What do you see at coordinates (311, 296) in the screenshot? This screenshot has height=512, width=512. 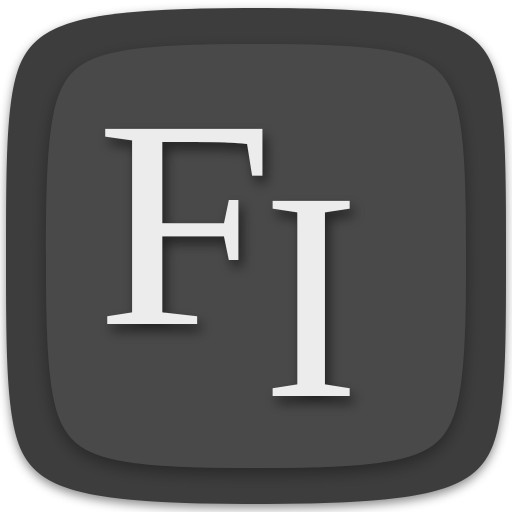 I see `letter-i: I` at bounding box center [311, 296].